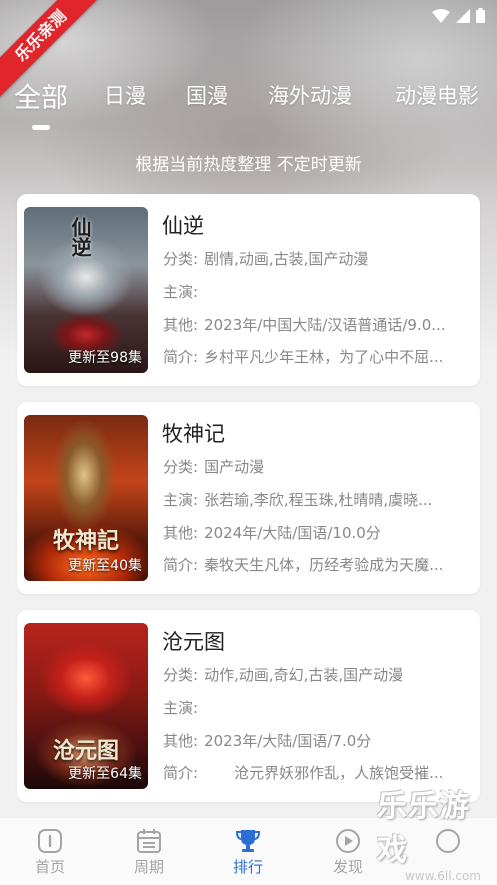 The image size is (497, 885). I want to click on poster-image: 仙逆 更新至98集, so click(86, 290).